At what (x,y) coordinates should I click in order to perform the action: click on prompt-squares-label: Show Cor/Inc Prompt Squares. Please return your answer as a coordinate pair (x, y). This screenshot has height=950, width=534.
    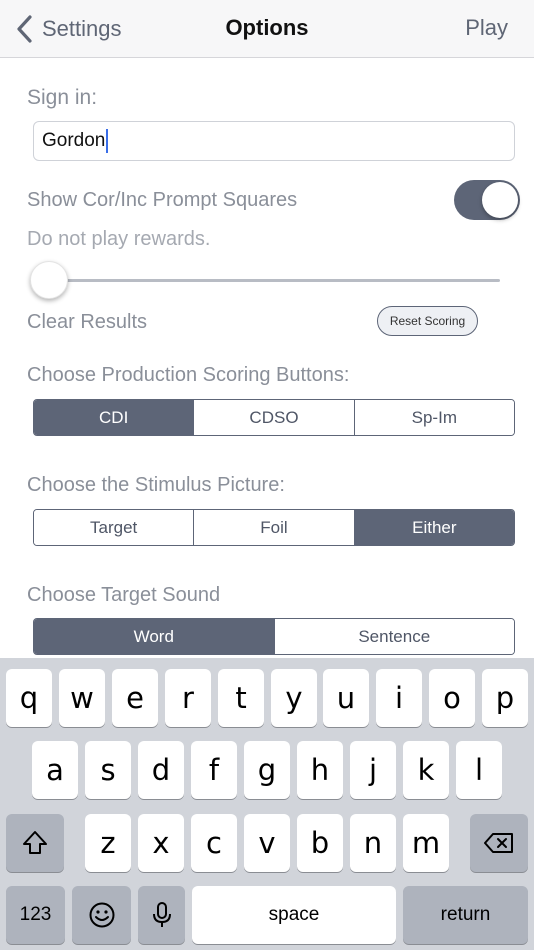
    Looking at the image, I should click on (162, 200).